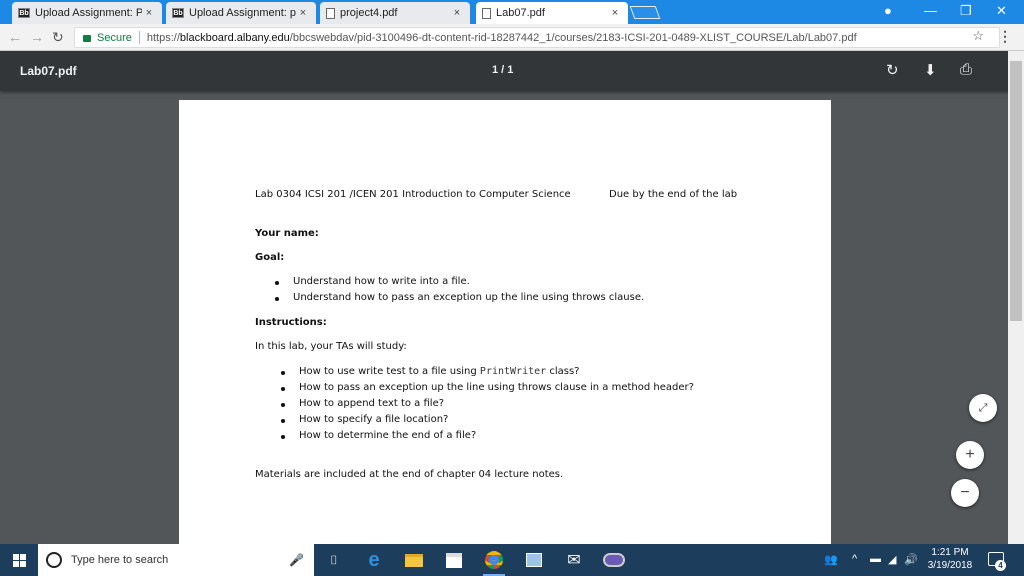 The width and height of the screenshot is (1024, 576). I want to click on tab-title: project4.pdf, so click(369, 13).